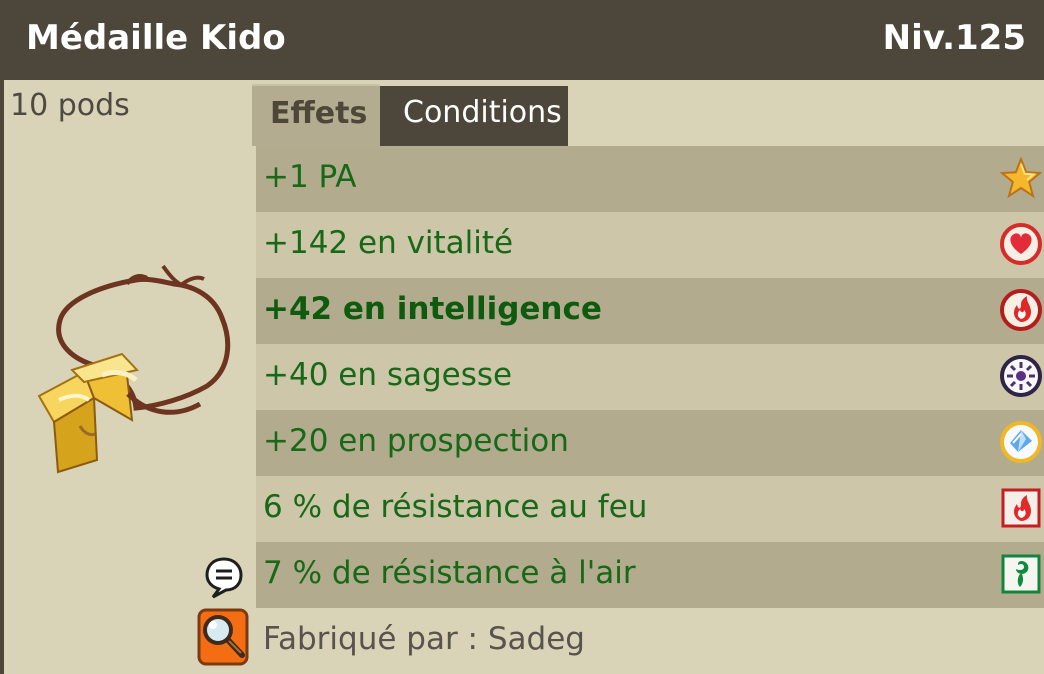 This screenshot has height=674, width=1044. What do you see at coordinates (650, 245) in the screenshot?
I see `effect-row-vitality: +142 en vitalité` at bounding box center [650, 245].